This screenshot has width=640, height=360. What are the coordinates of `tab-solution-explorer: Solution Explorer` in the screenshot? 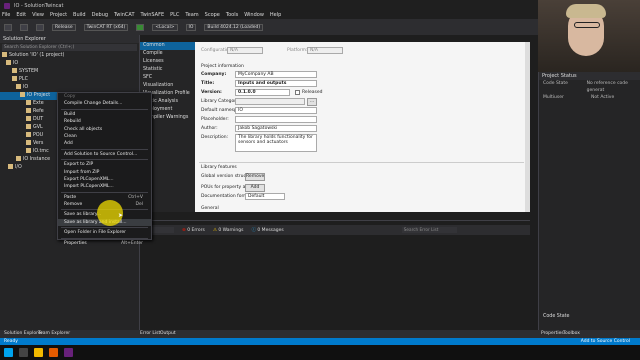 It's located at (23, 334).